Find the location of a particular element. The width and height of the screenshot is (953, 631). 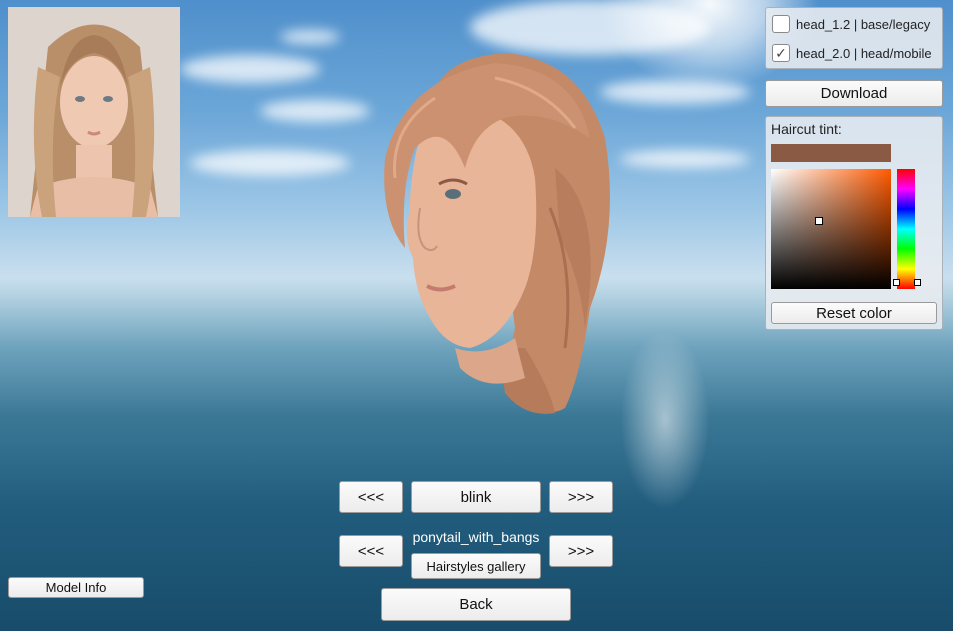

head-1-2-label: head_1.2 | base/legacy is located at coordinates (863, 24).